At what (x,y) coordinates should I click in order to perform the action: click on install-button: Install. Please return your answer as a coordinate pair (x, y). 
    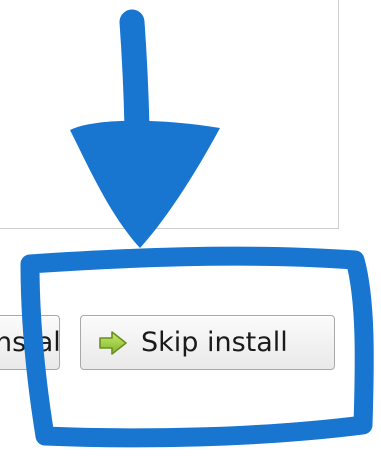
    Looking at the image, I should click on (30, 342).